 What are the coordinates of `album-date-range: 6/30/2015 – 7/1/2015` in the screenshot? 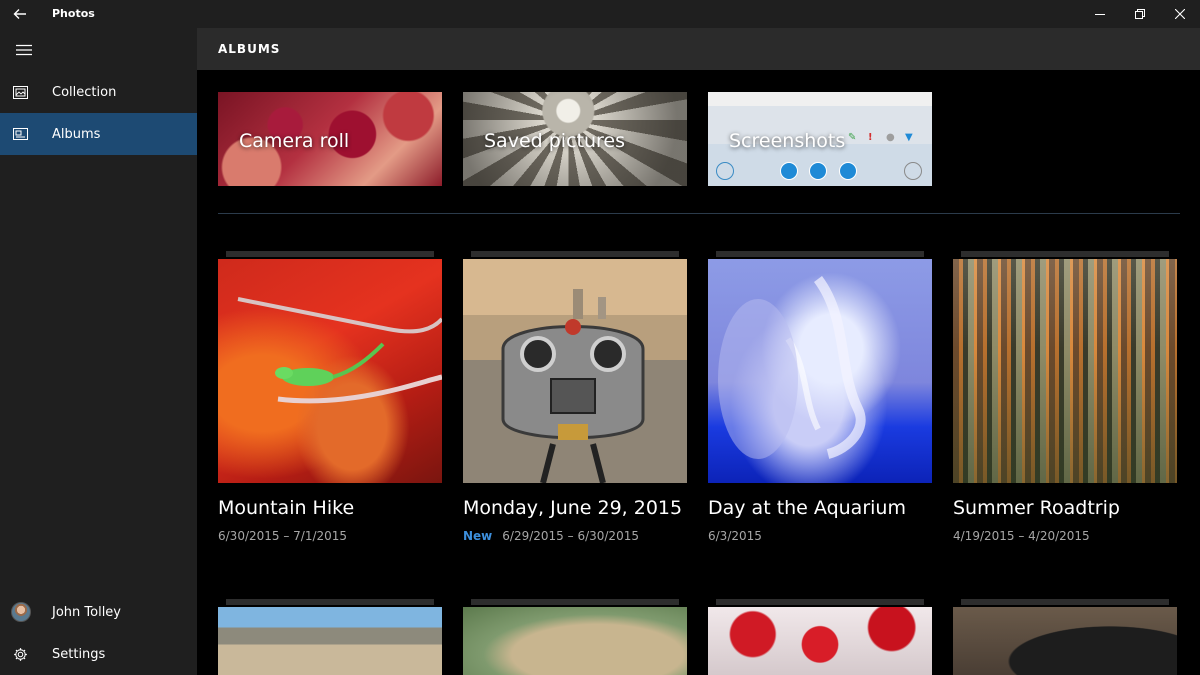 It's located at (283, 536).